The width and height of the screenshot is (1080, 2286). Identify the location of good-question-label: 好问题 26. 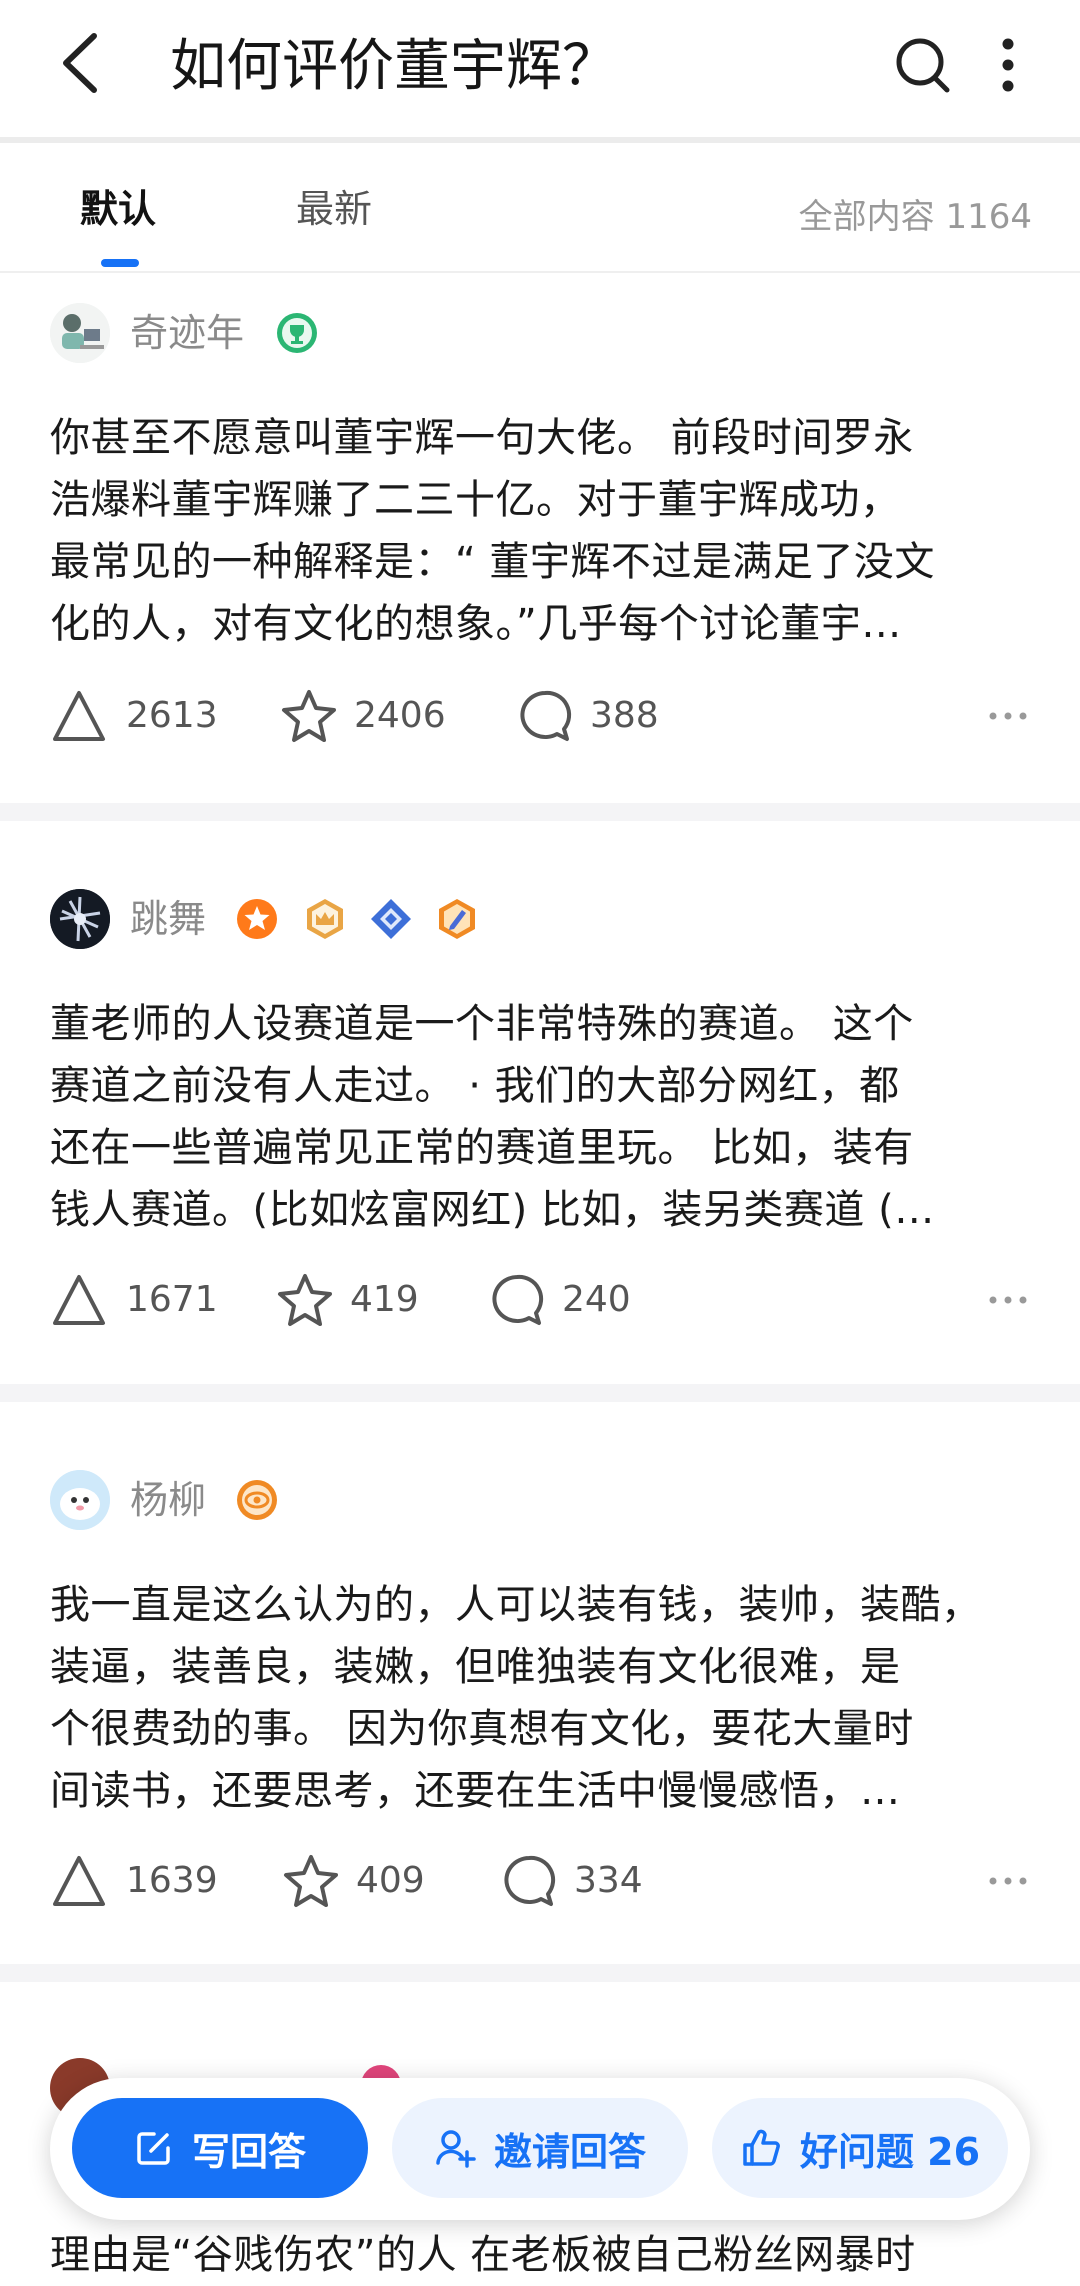
(890, 2151).